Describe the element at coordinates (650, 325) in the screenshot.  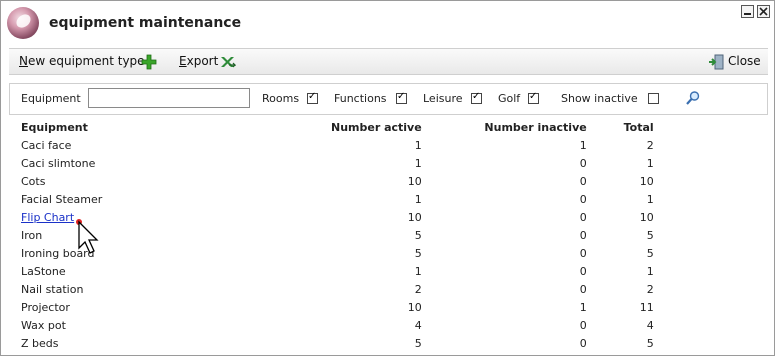
I see `total-cell: 4` at that location.